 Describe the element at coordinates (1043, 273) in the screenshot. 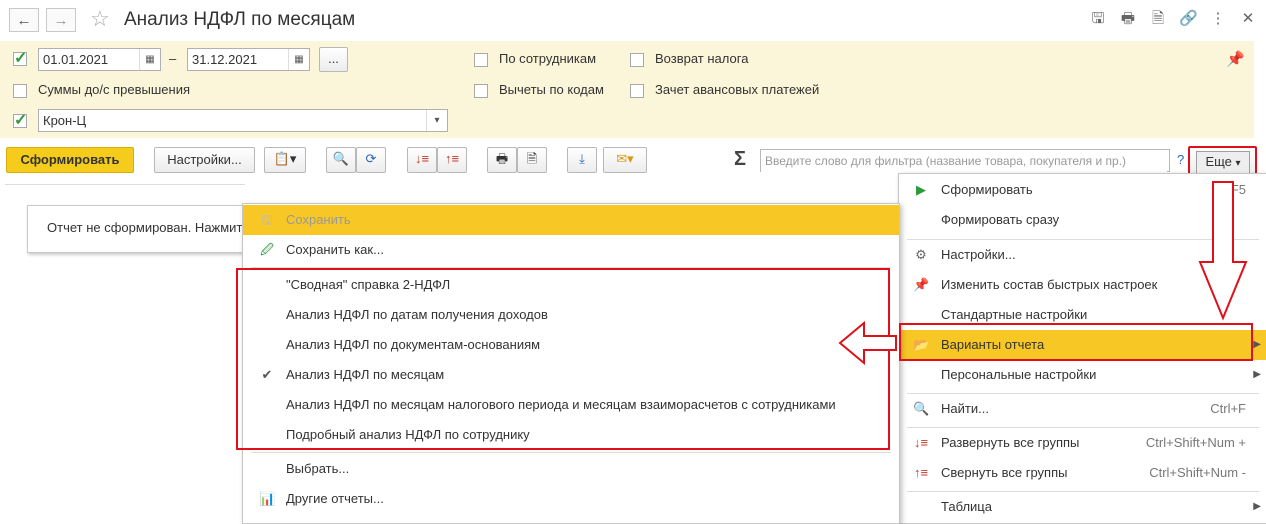

I see `annotation-arrows` at that location.